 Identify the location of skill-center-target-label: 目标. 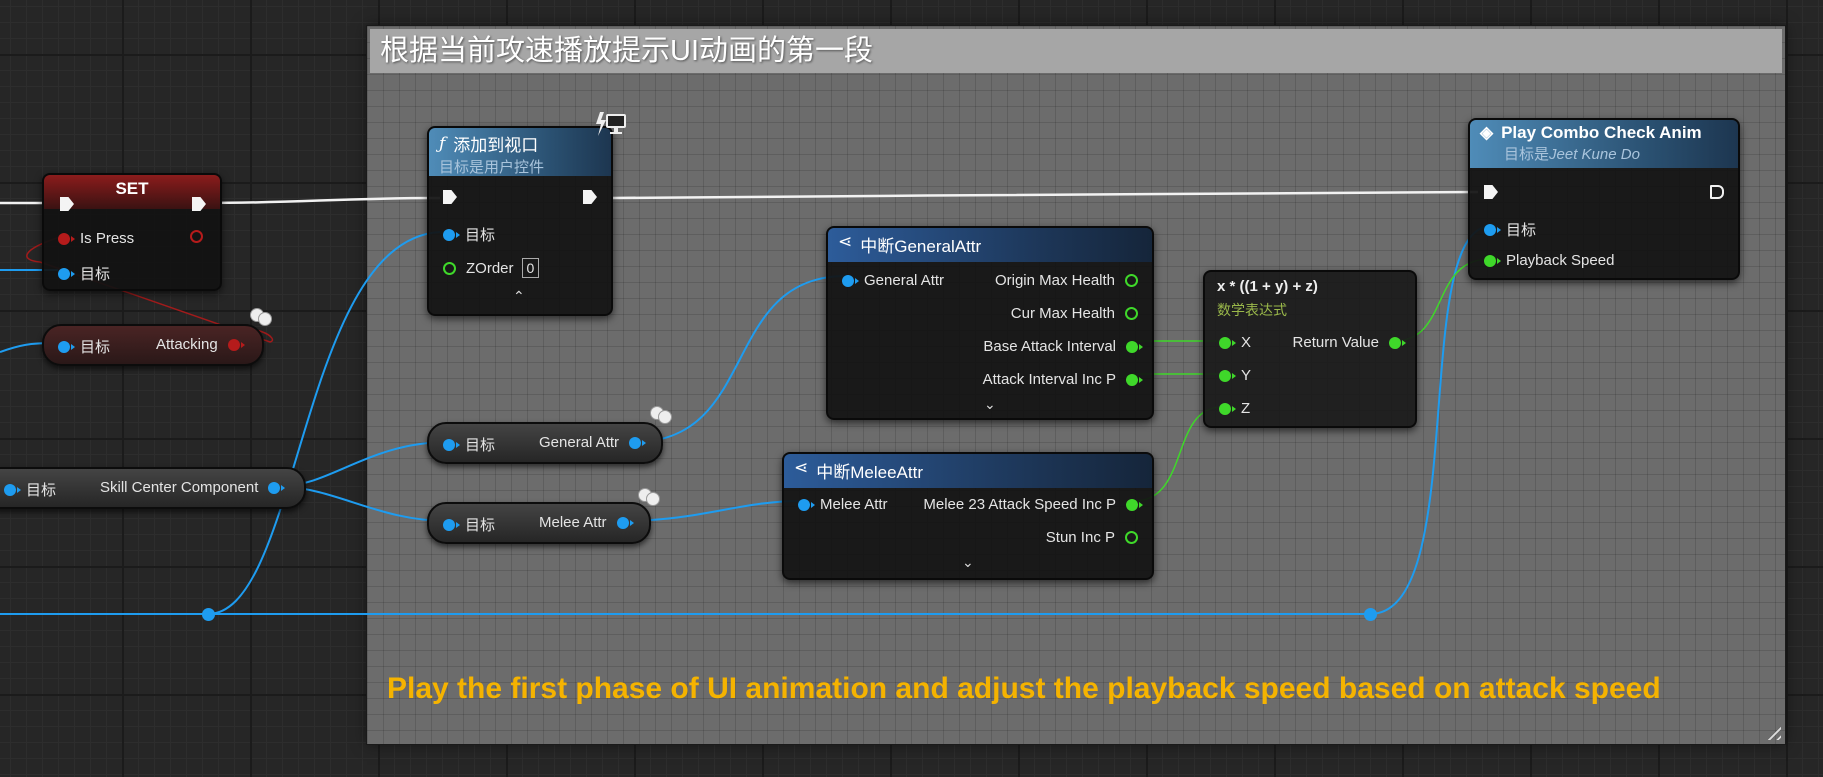
(41, 490).